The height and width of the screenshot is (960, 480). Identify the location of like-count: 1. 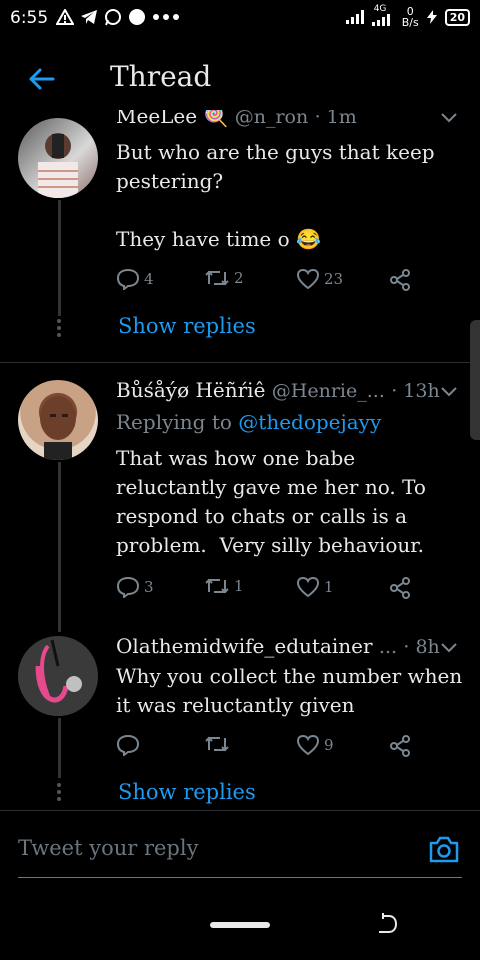
(329, 587).